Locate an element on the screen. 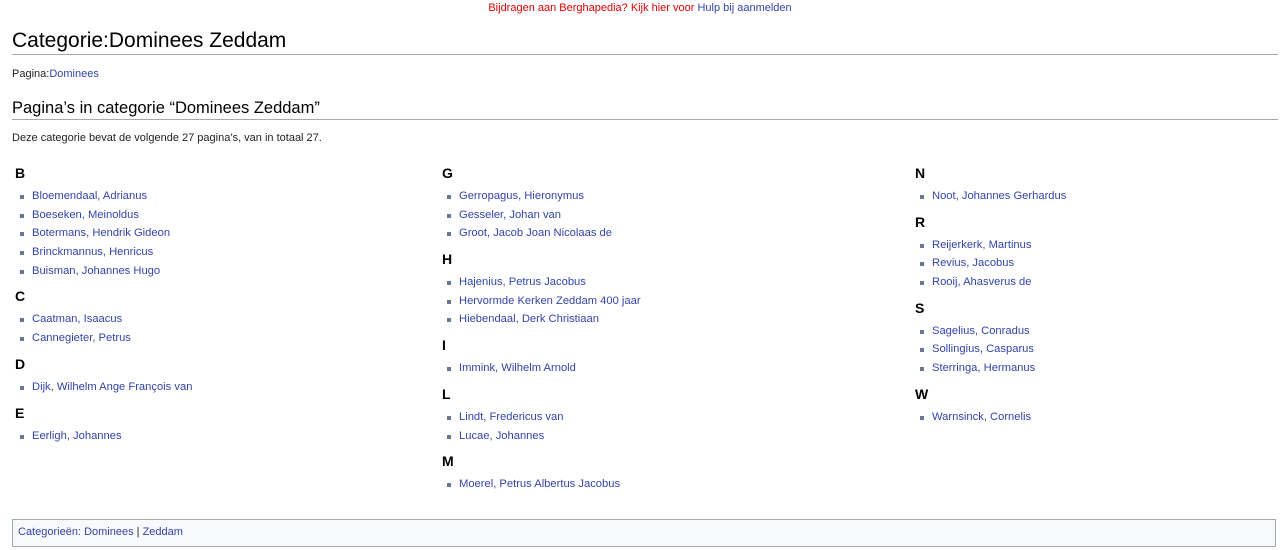  page-link: Lindt, Fredericus van is located at coordinates (511, 417).